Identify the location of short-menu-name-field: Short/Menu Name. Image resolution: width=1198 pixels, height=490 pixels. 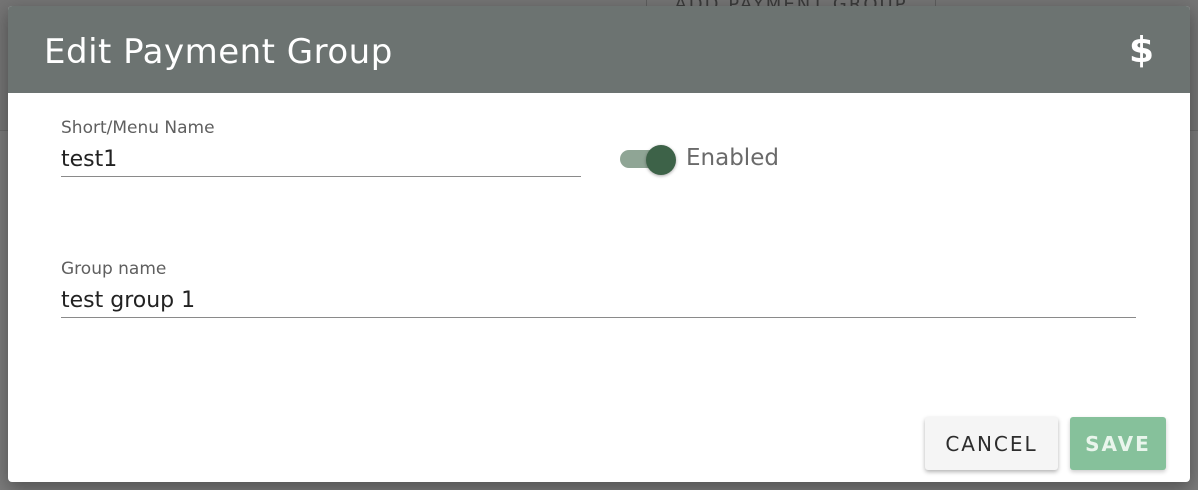
(321, 147).